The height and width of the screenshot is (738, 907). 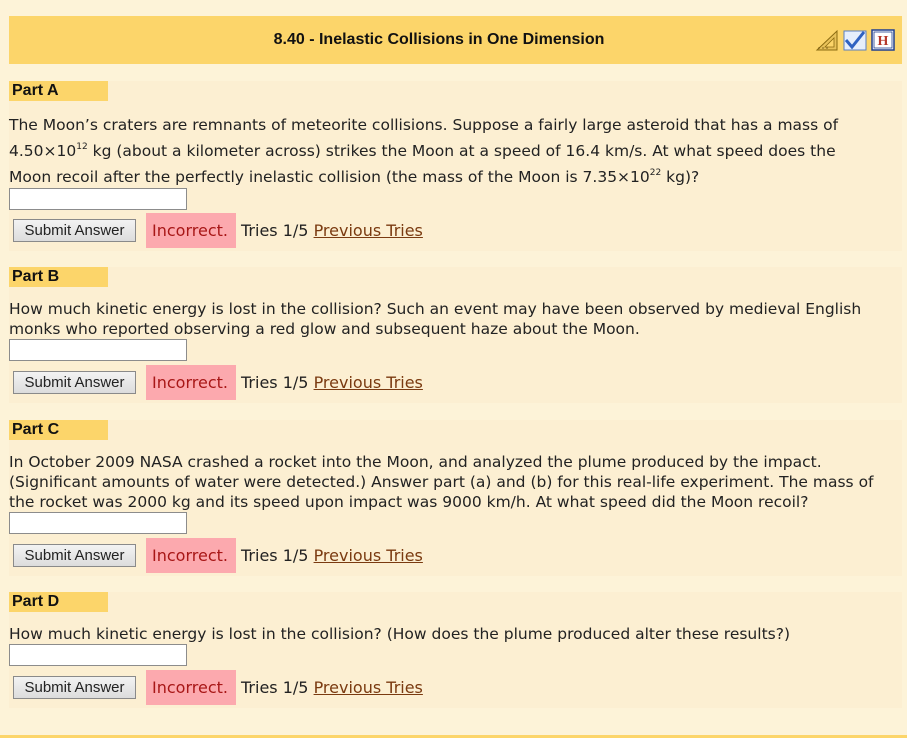 I want to click on help-icon: H, so click(x=883, y=40).